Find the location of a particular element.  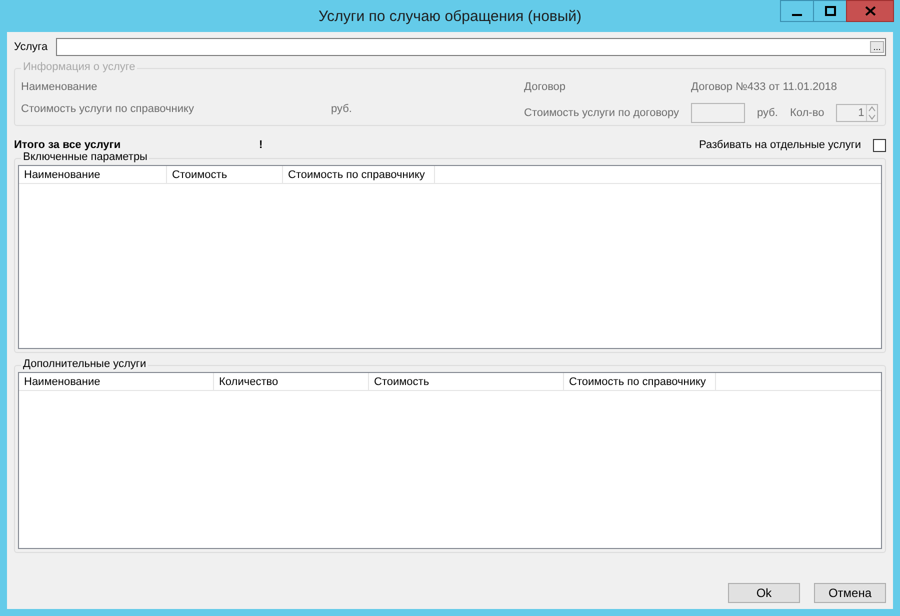

split-checkbox is located at coordinates (879, 145).